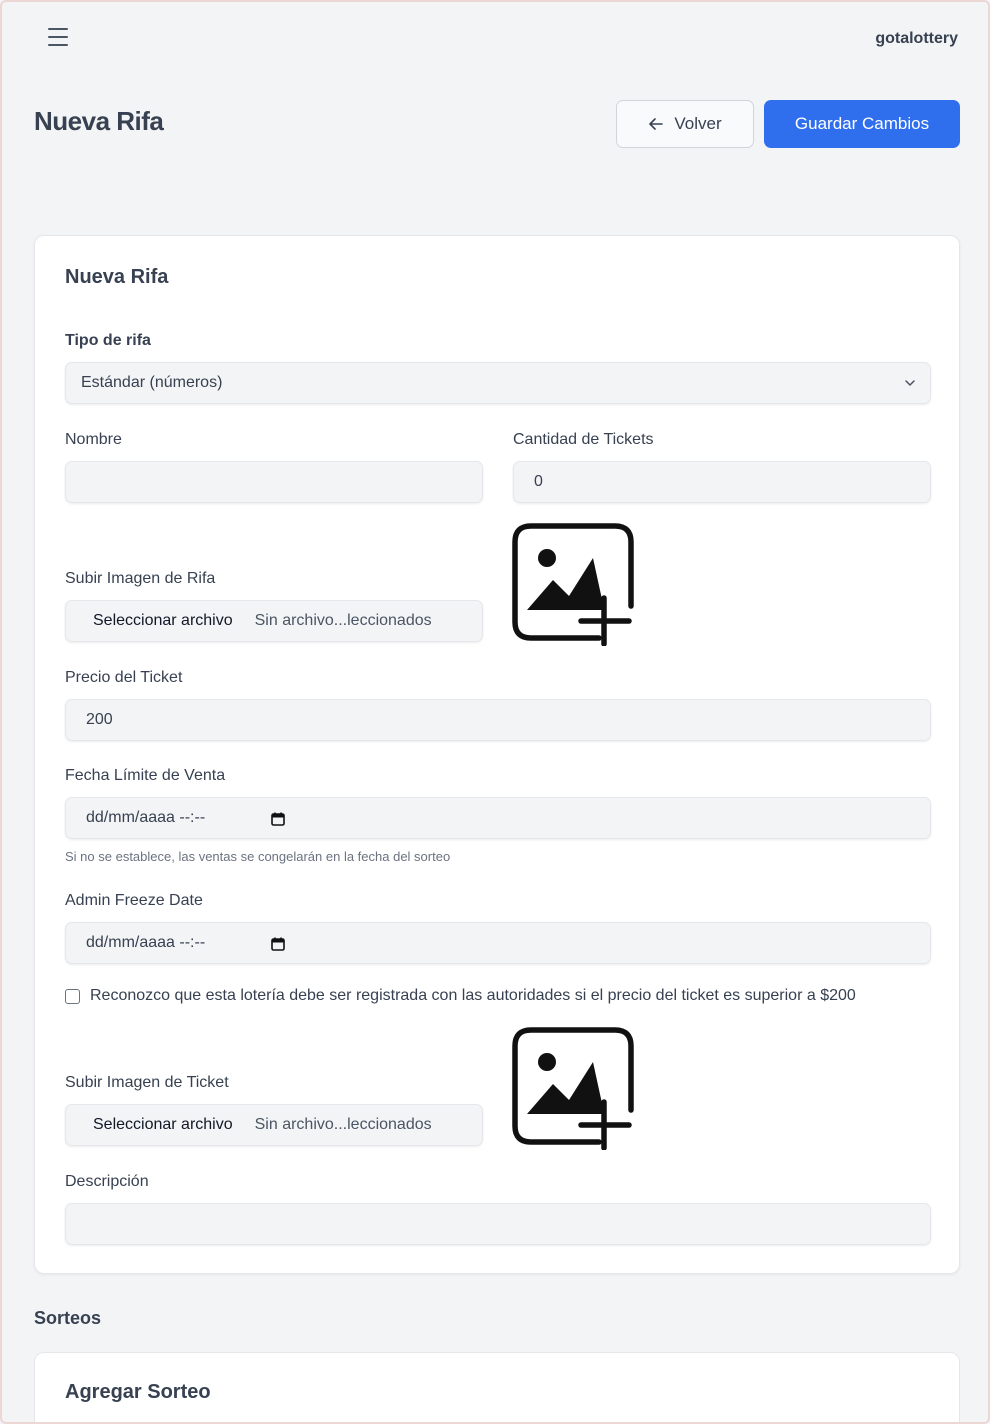 This screenshot has height=1424, width=990. Describe the element at coordinates (583, 439) in the screenshot. I see `ticket-quantity-label: Cantidad de Tickets` at that location.